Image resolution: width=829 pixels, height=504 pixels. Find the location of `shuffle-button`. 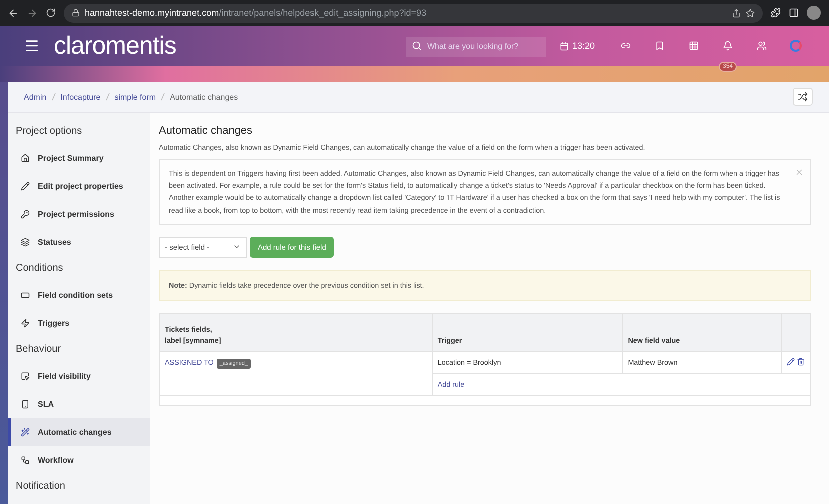

shuffle-button is located at coordinates (803, 97).